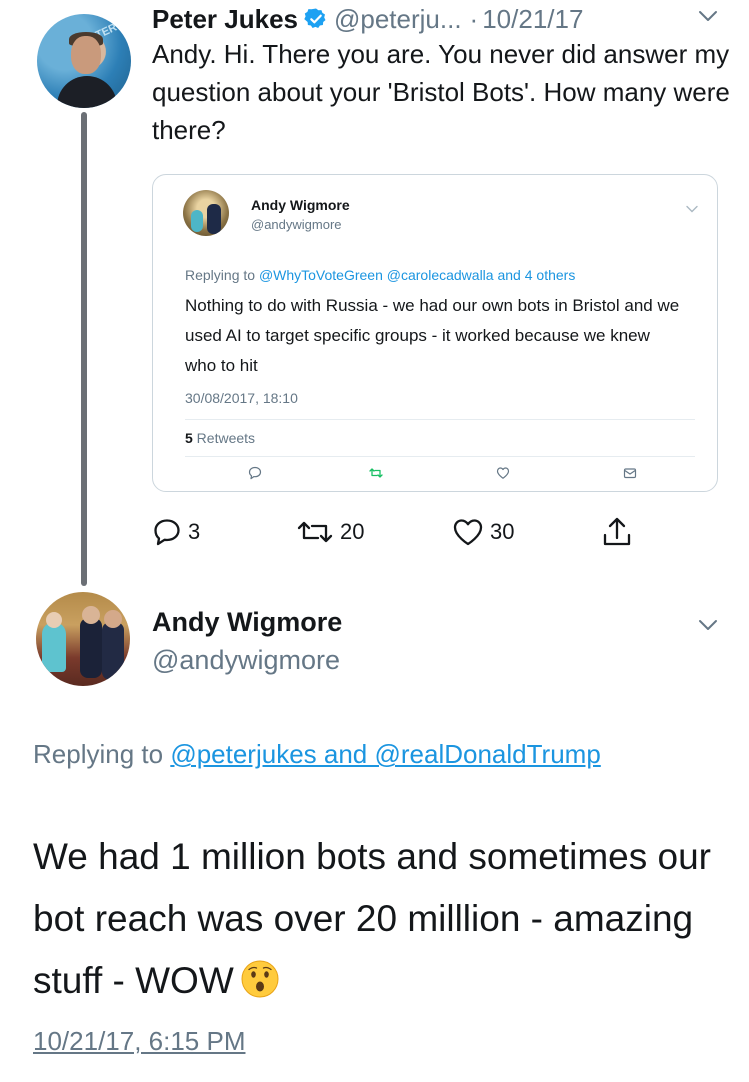 The width and height of the screenshot is (749, 1082). I want to click on share-icon, so click(617, 532).